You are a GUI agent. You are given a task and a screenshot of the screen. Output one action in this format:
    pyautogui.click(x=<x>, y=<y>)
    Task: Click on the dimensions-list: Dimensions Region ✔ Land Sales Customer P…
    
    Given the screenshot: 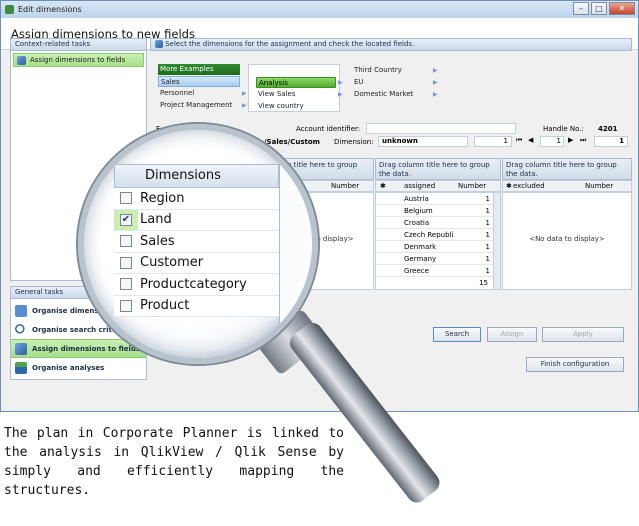 What is the action you would take?
    pyautogui.click(x=196, y=240)
    